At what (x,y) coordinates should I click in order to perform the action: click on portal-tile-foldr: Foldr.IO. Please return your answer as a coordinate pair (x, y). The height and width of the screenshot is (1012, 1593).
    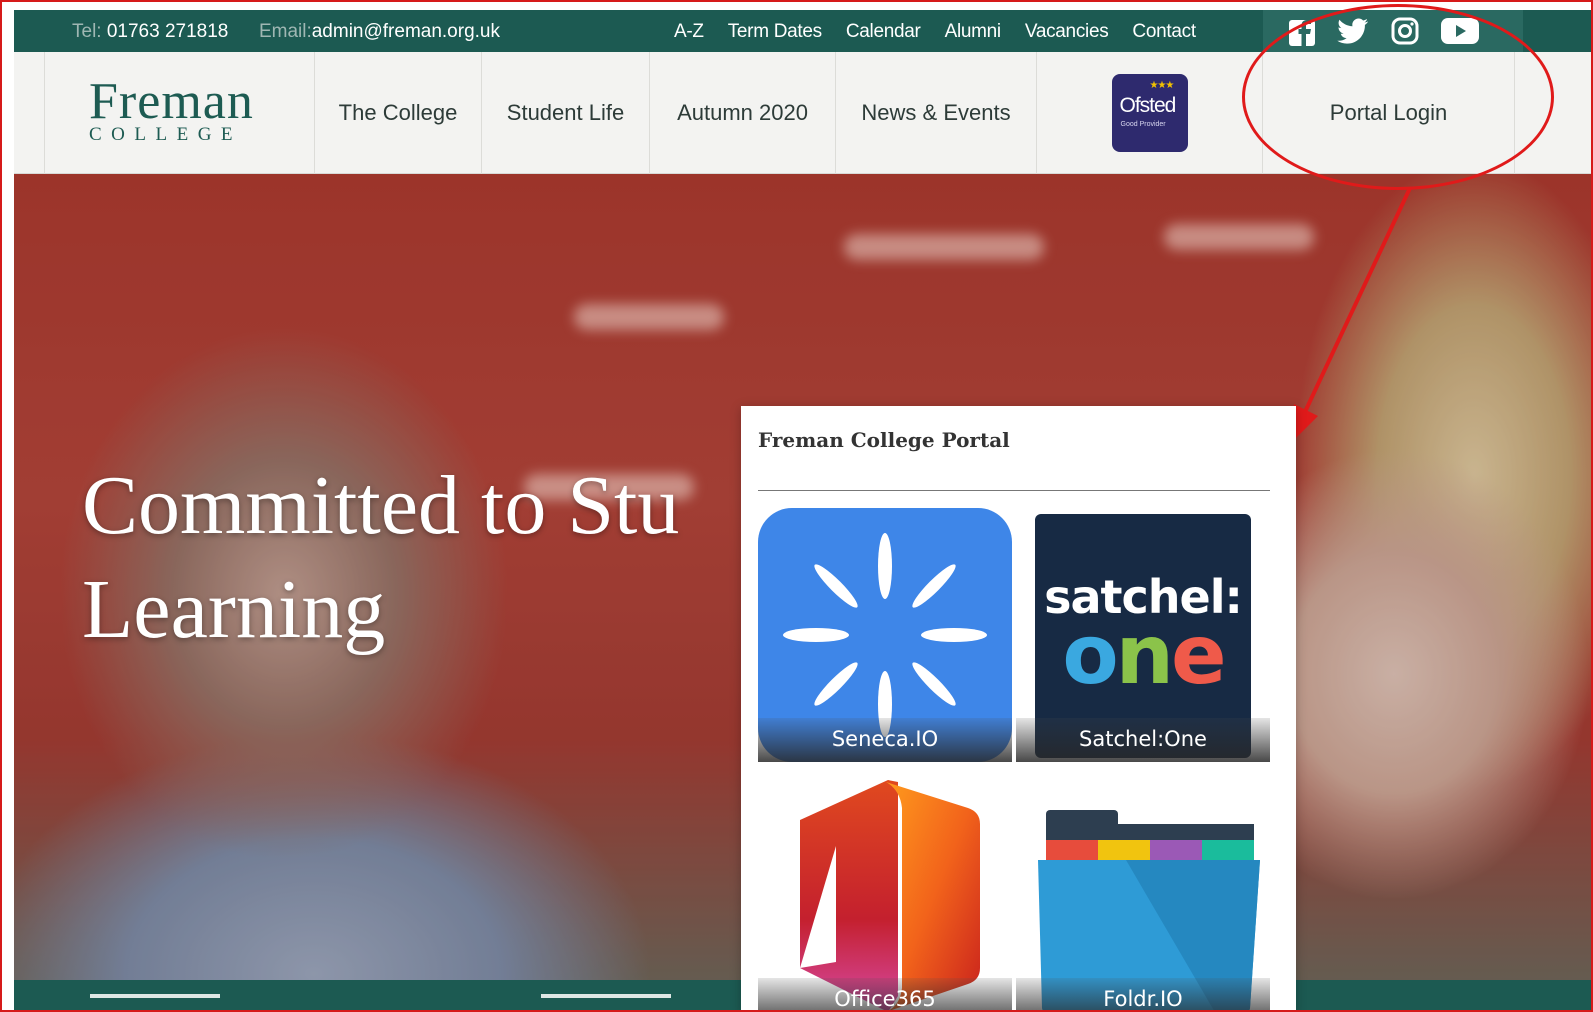
    Looking at the image, I should click on (1143, 889).